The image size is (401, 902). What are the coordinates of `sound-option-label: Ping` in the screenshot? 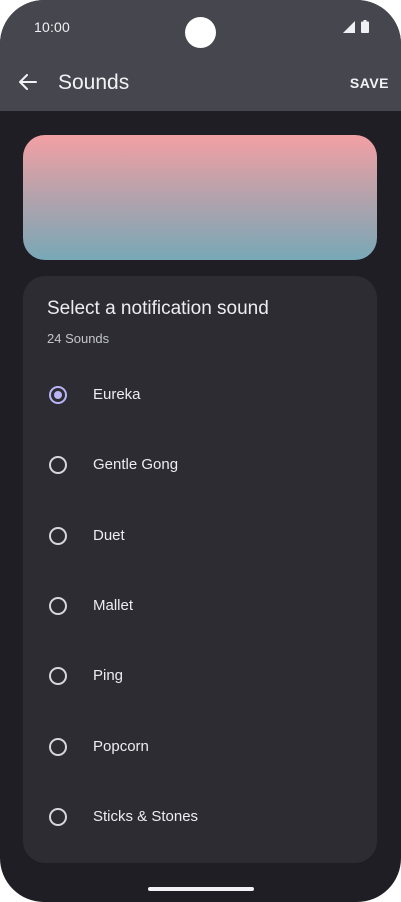 It's located at (108, 675).